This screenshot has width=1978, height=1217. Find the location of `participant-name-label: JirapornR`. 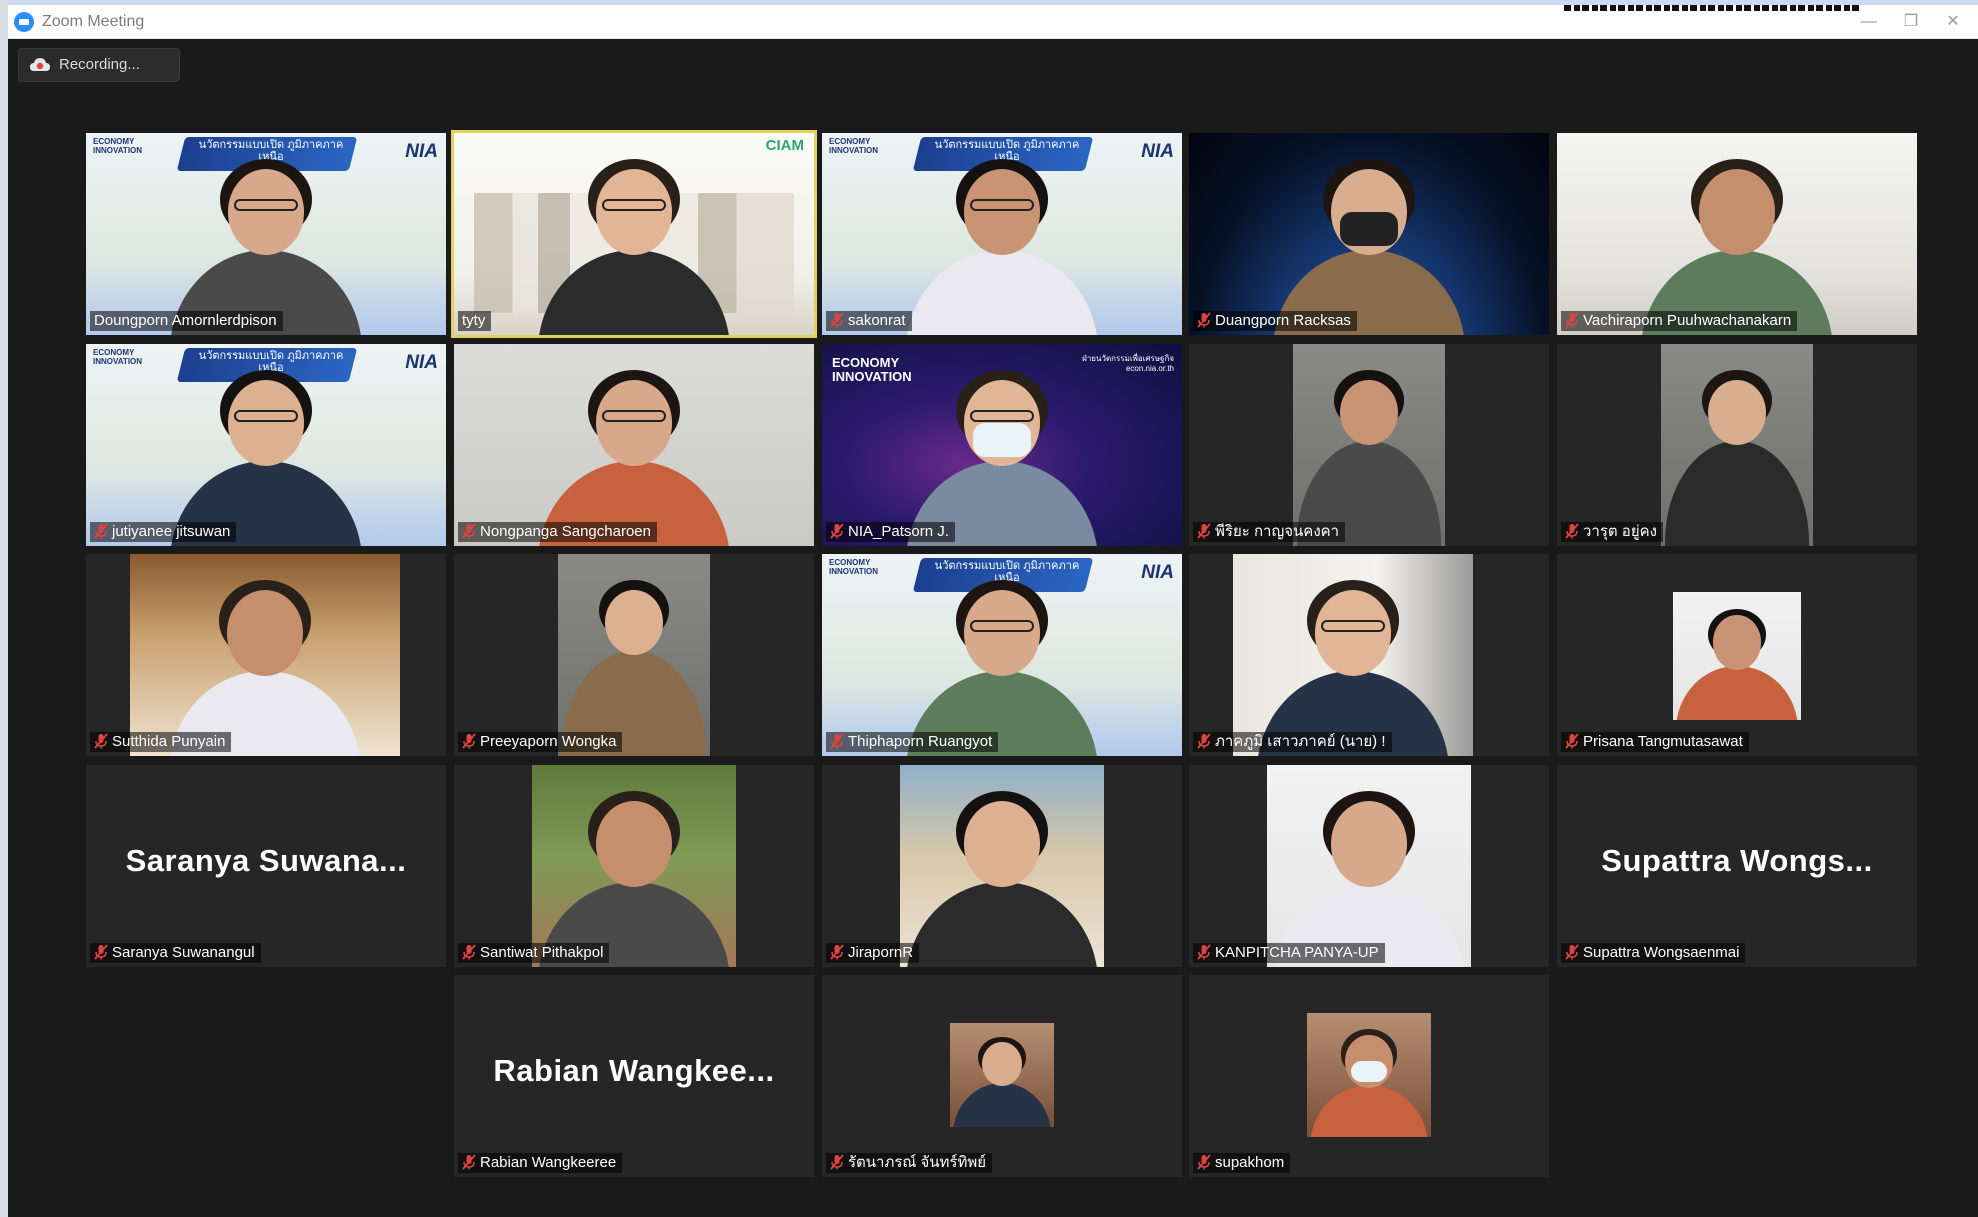

participant-name-label: JirapornR is located at coordinates (873, 953).